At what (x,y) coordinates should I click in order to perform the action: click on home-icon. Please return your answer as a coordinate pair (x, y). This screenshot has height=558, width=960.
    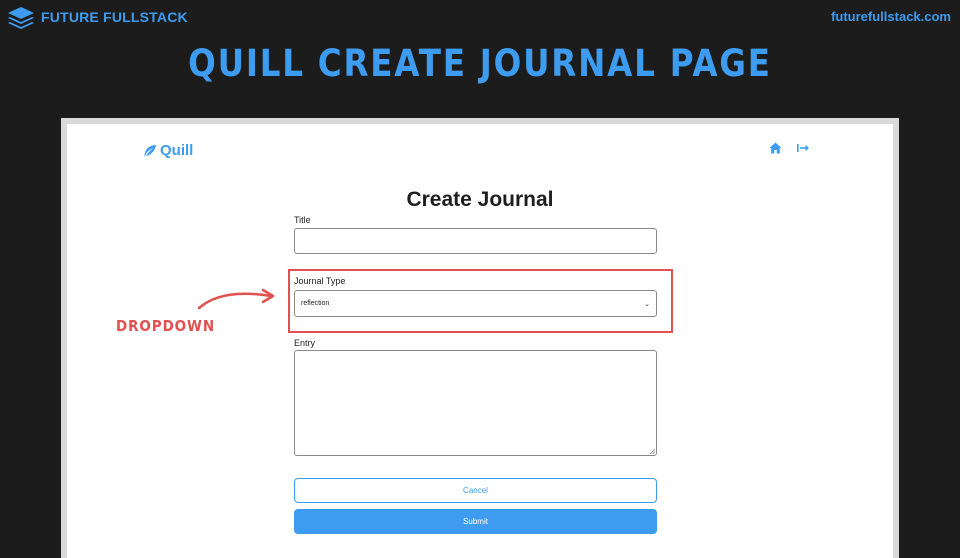
    Looking at the image, I should click on (775, 148).